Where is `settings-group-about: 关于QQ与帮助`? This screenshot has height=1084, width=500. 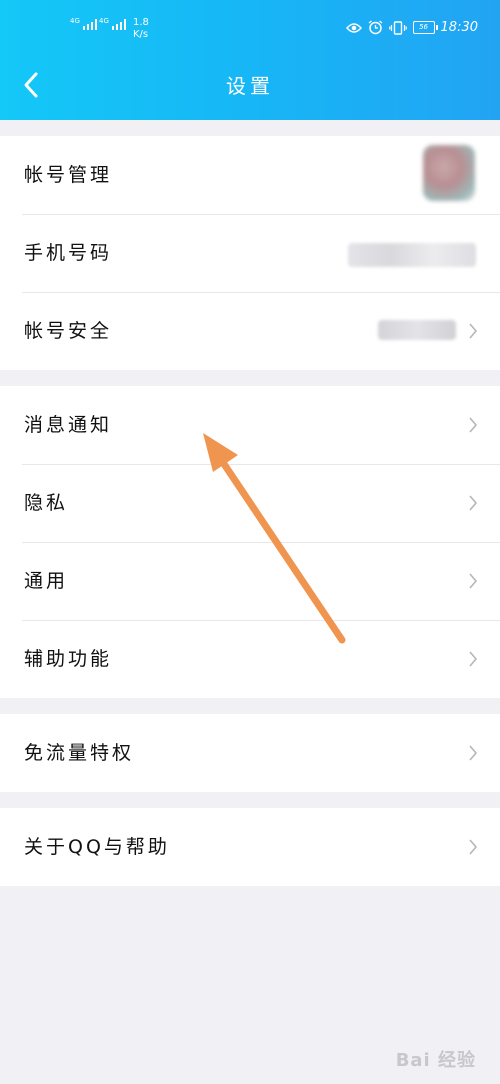
settings-group-about: 关于QQ与帮助 is located at coordinates (250, 847).